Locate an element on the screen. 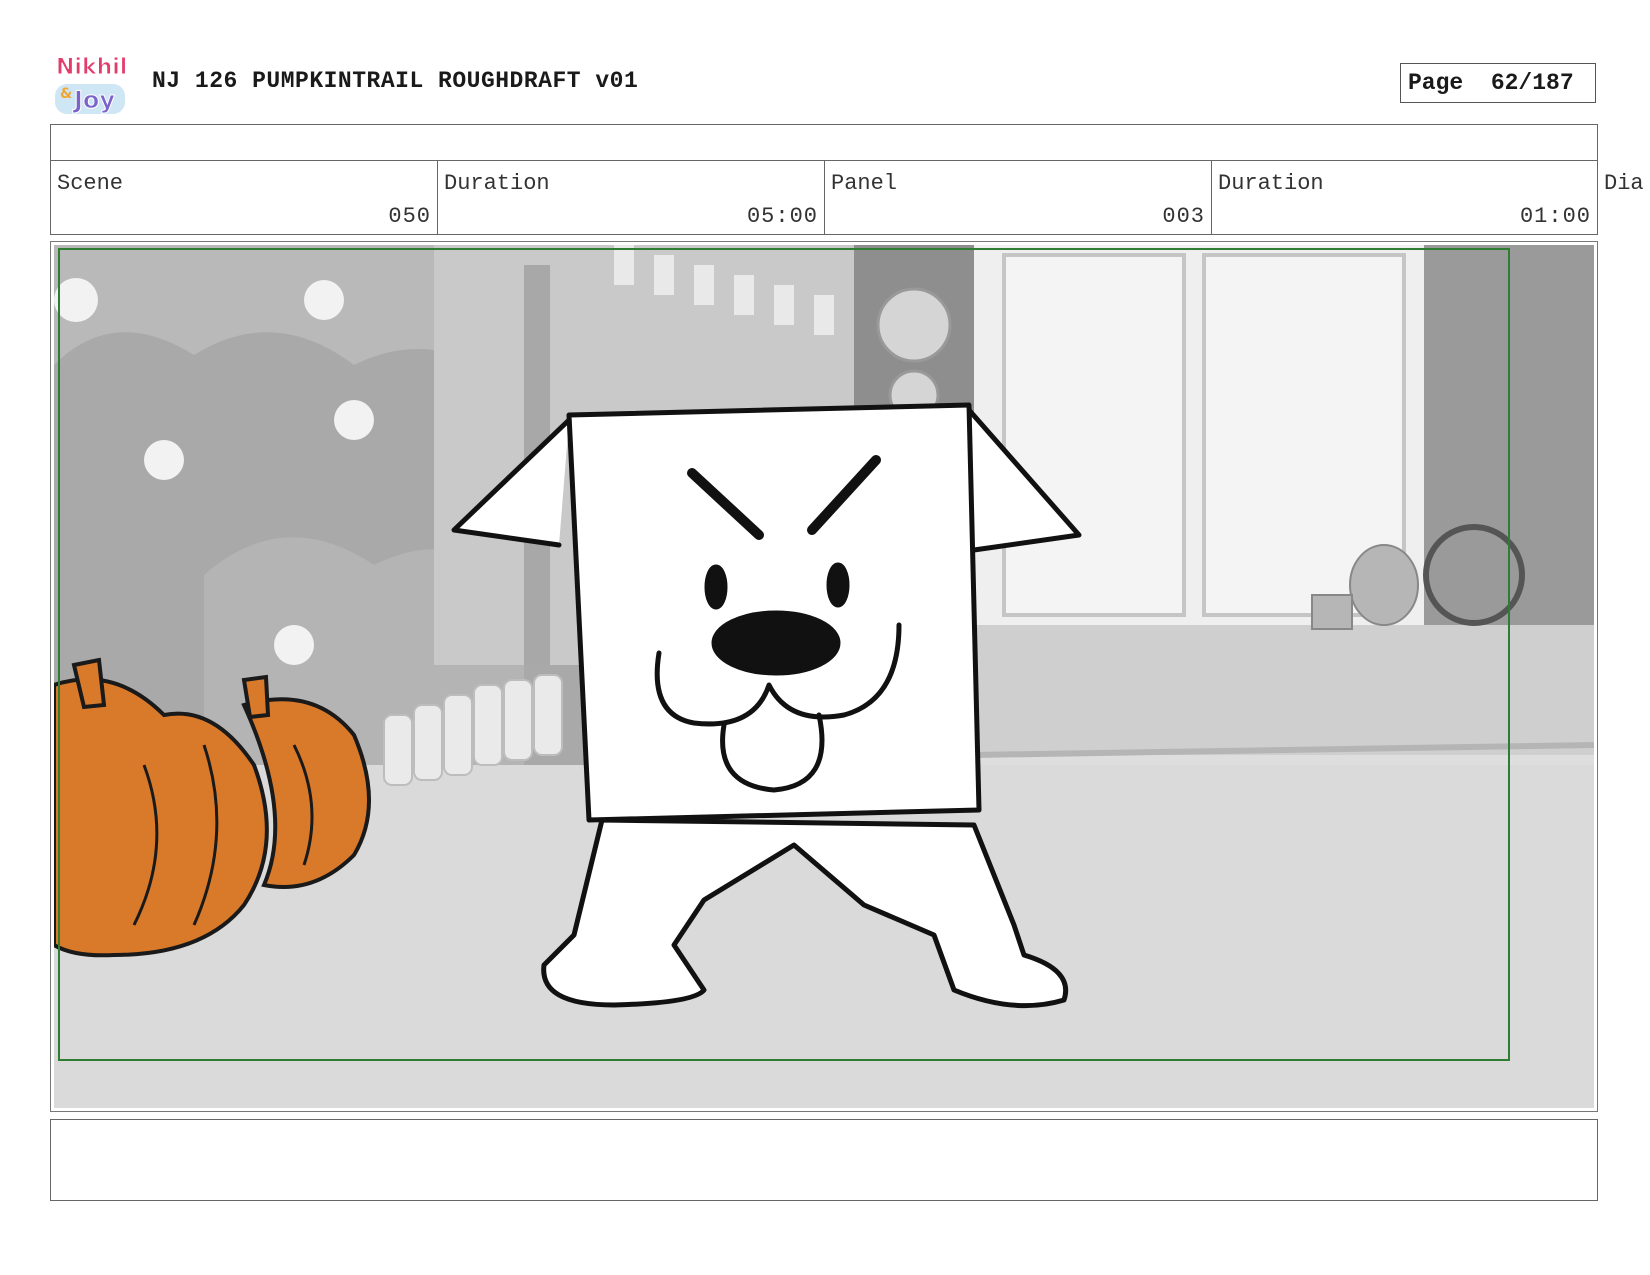 The width and height of the screenshot is (1650, 1275). scene-duration-cell: Duration 05:00 is located at coordinates (631, 198).